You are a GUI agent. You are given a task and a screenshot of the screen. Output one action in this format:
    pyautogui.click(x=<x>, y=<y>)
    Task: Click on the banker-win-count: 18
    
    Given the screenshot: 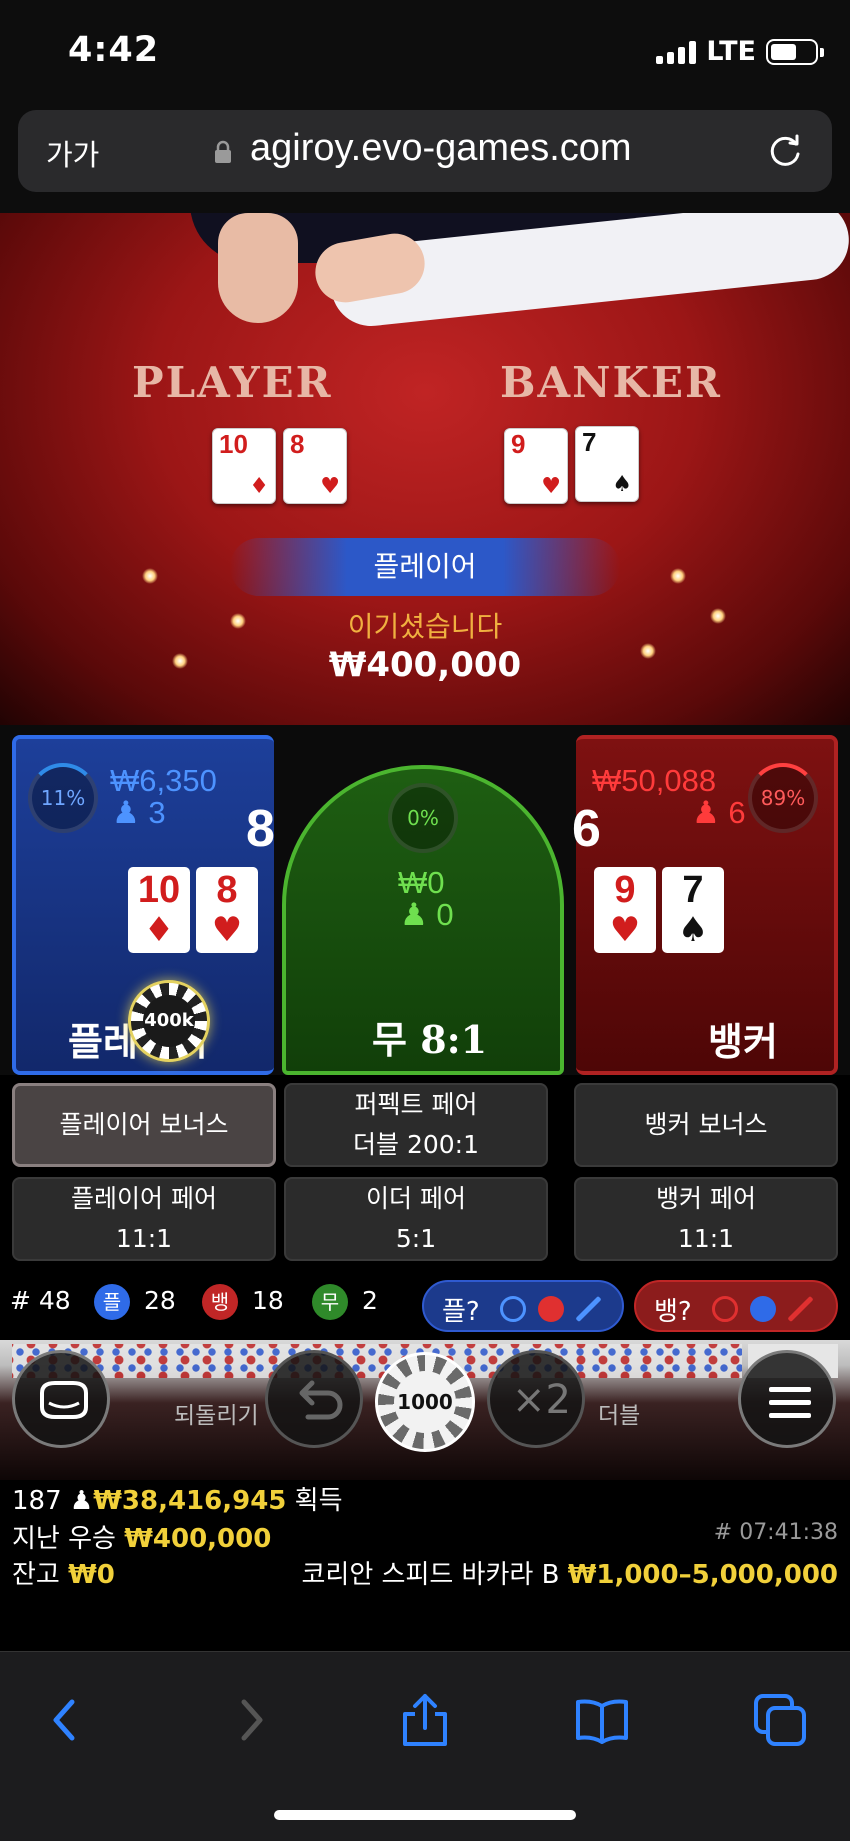 What is the action you would take?
    pyautogui.click(x=268, y=1300)
    